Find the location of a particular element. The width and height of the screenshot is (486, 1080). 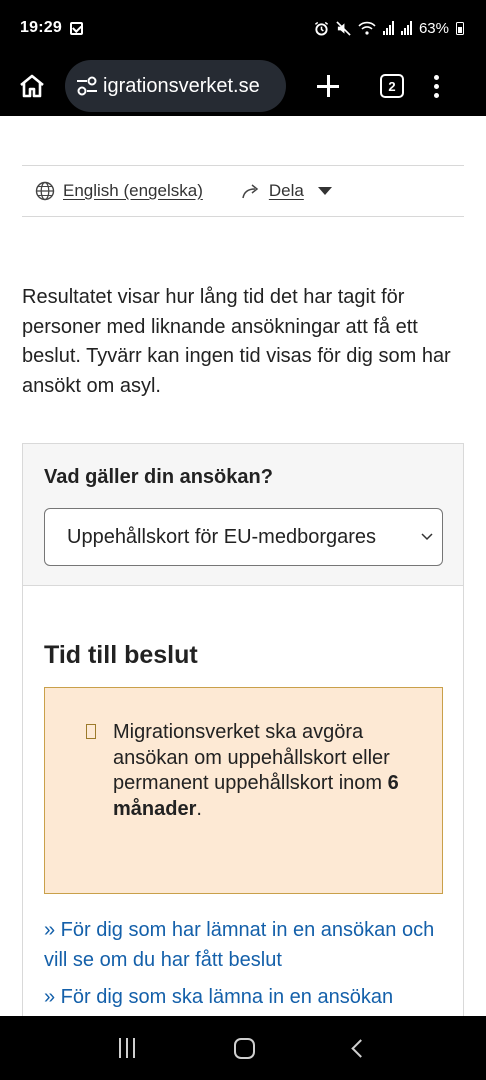

selector-label: Vad gäller din ansökan? is located at coordinates (158, 477).